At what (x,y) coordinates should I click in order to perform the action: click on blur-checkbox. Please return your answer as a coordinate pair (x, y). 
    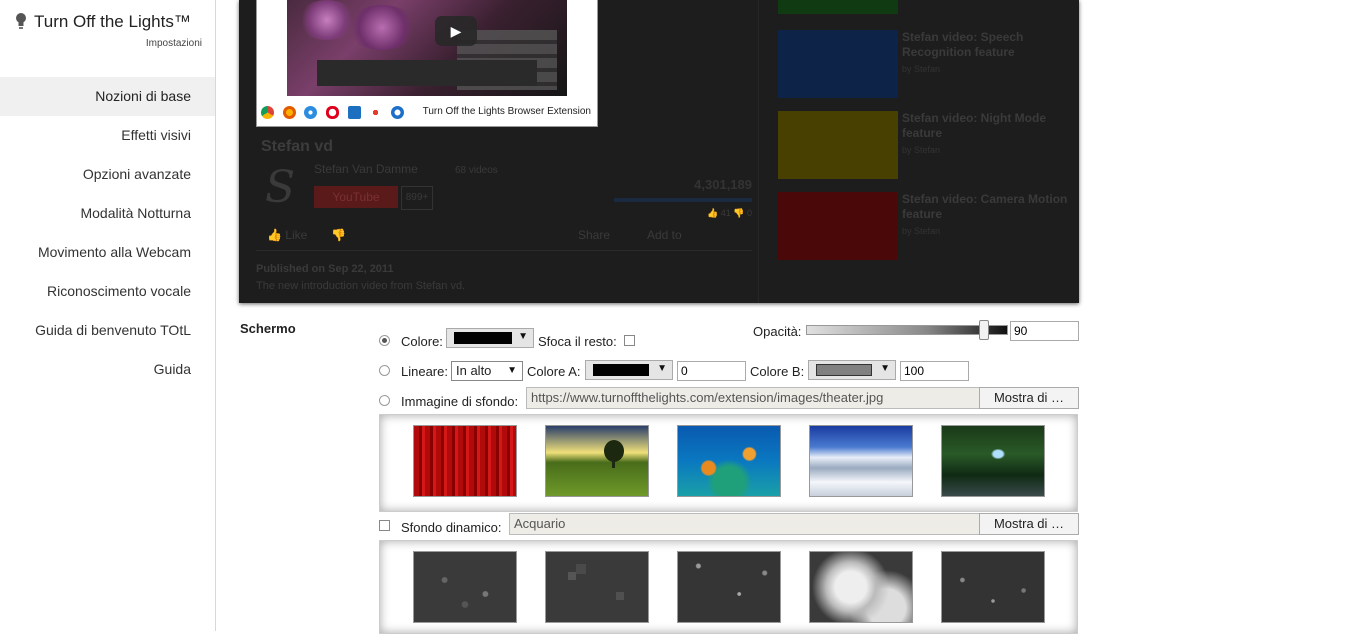
    Looking at the image, I should click on (629, 340).